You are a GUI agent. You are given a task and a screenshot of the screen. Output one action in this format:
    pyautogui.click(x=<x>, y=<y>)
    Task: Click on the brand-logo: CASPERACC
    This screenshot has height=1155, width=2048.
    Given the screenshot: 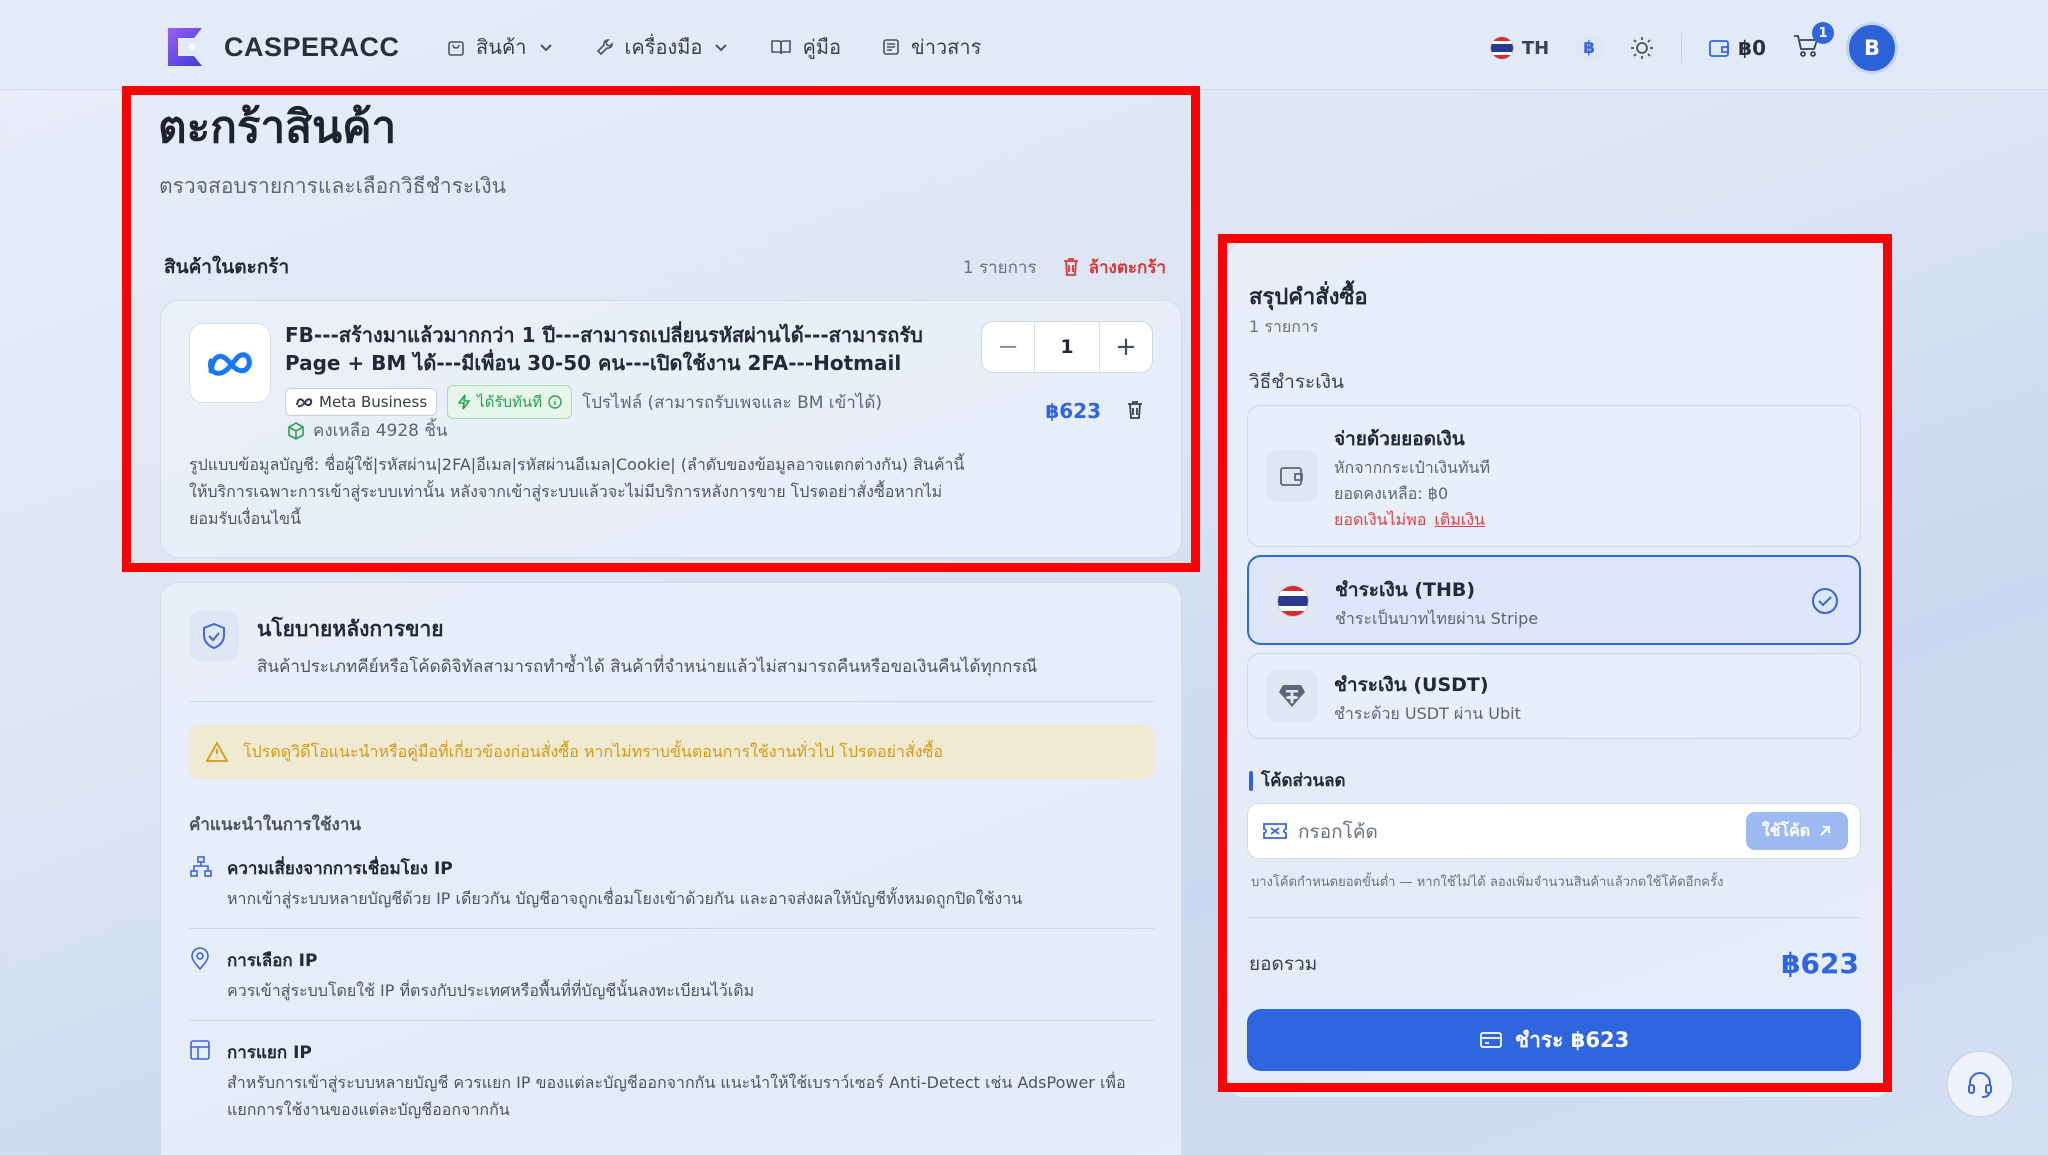 What is the action you would take?
    pyautogui.click(x=281, y=47)
    